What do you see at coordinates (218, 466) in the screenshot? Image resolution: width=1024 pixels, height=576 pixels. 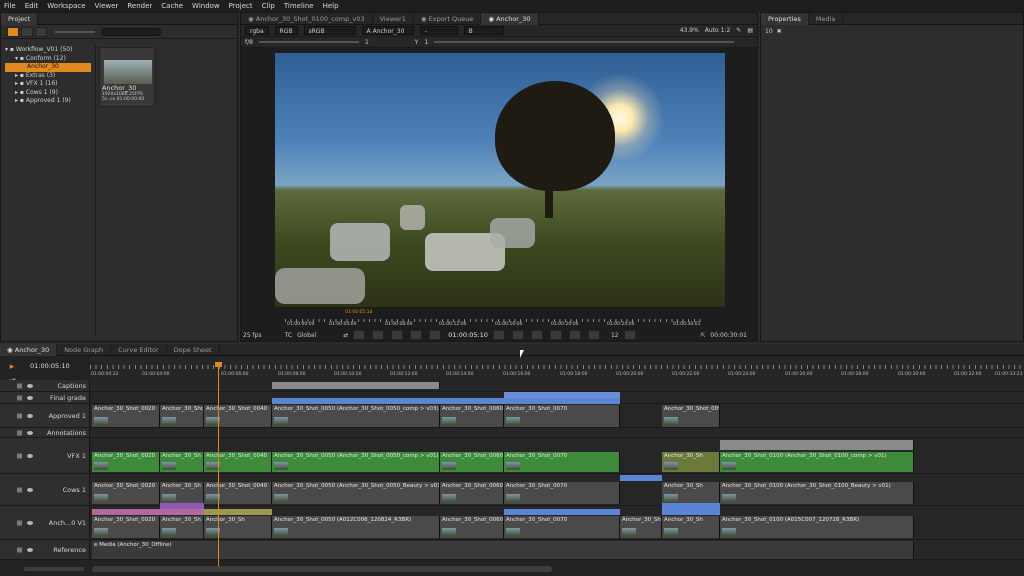 I see `timeline-playhead` at bounding box center [218, 466].